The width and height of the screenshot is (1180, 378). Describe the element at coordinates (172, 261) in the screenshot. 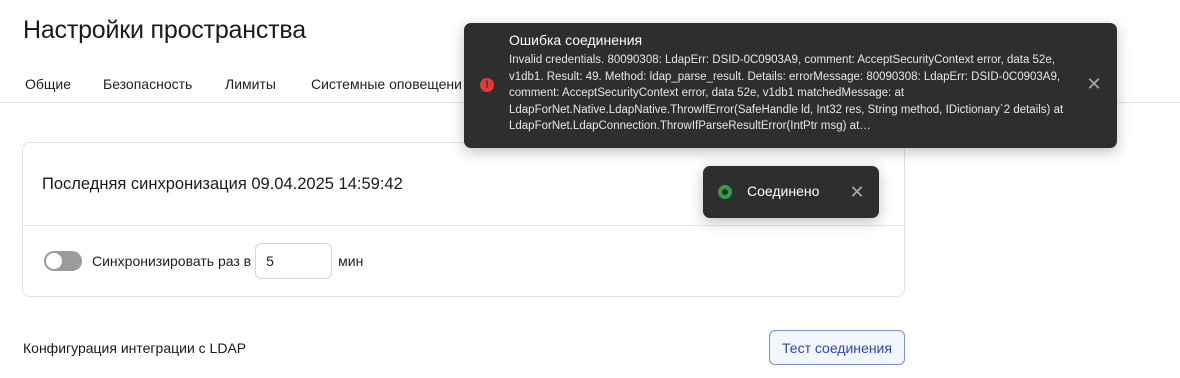

I see `sync-interval-label: Синхронизировать раз в` at that location.